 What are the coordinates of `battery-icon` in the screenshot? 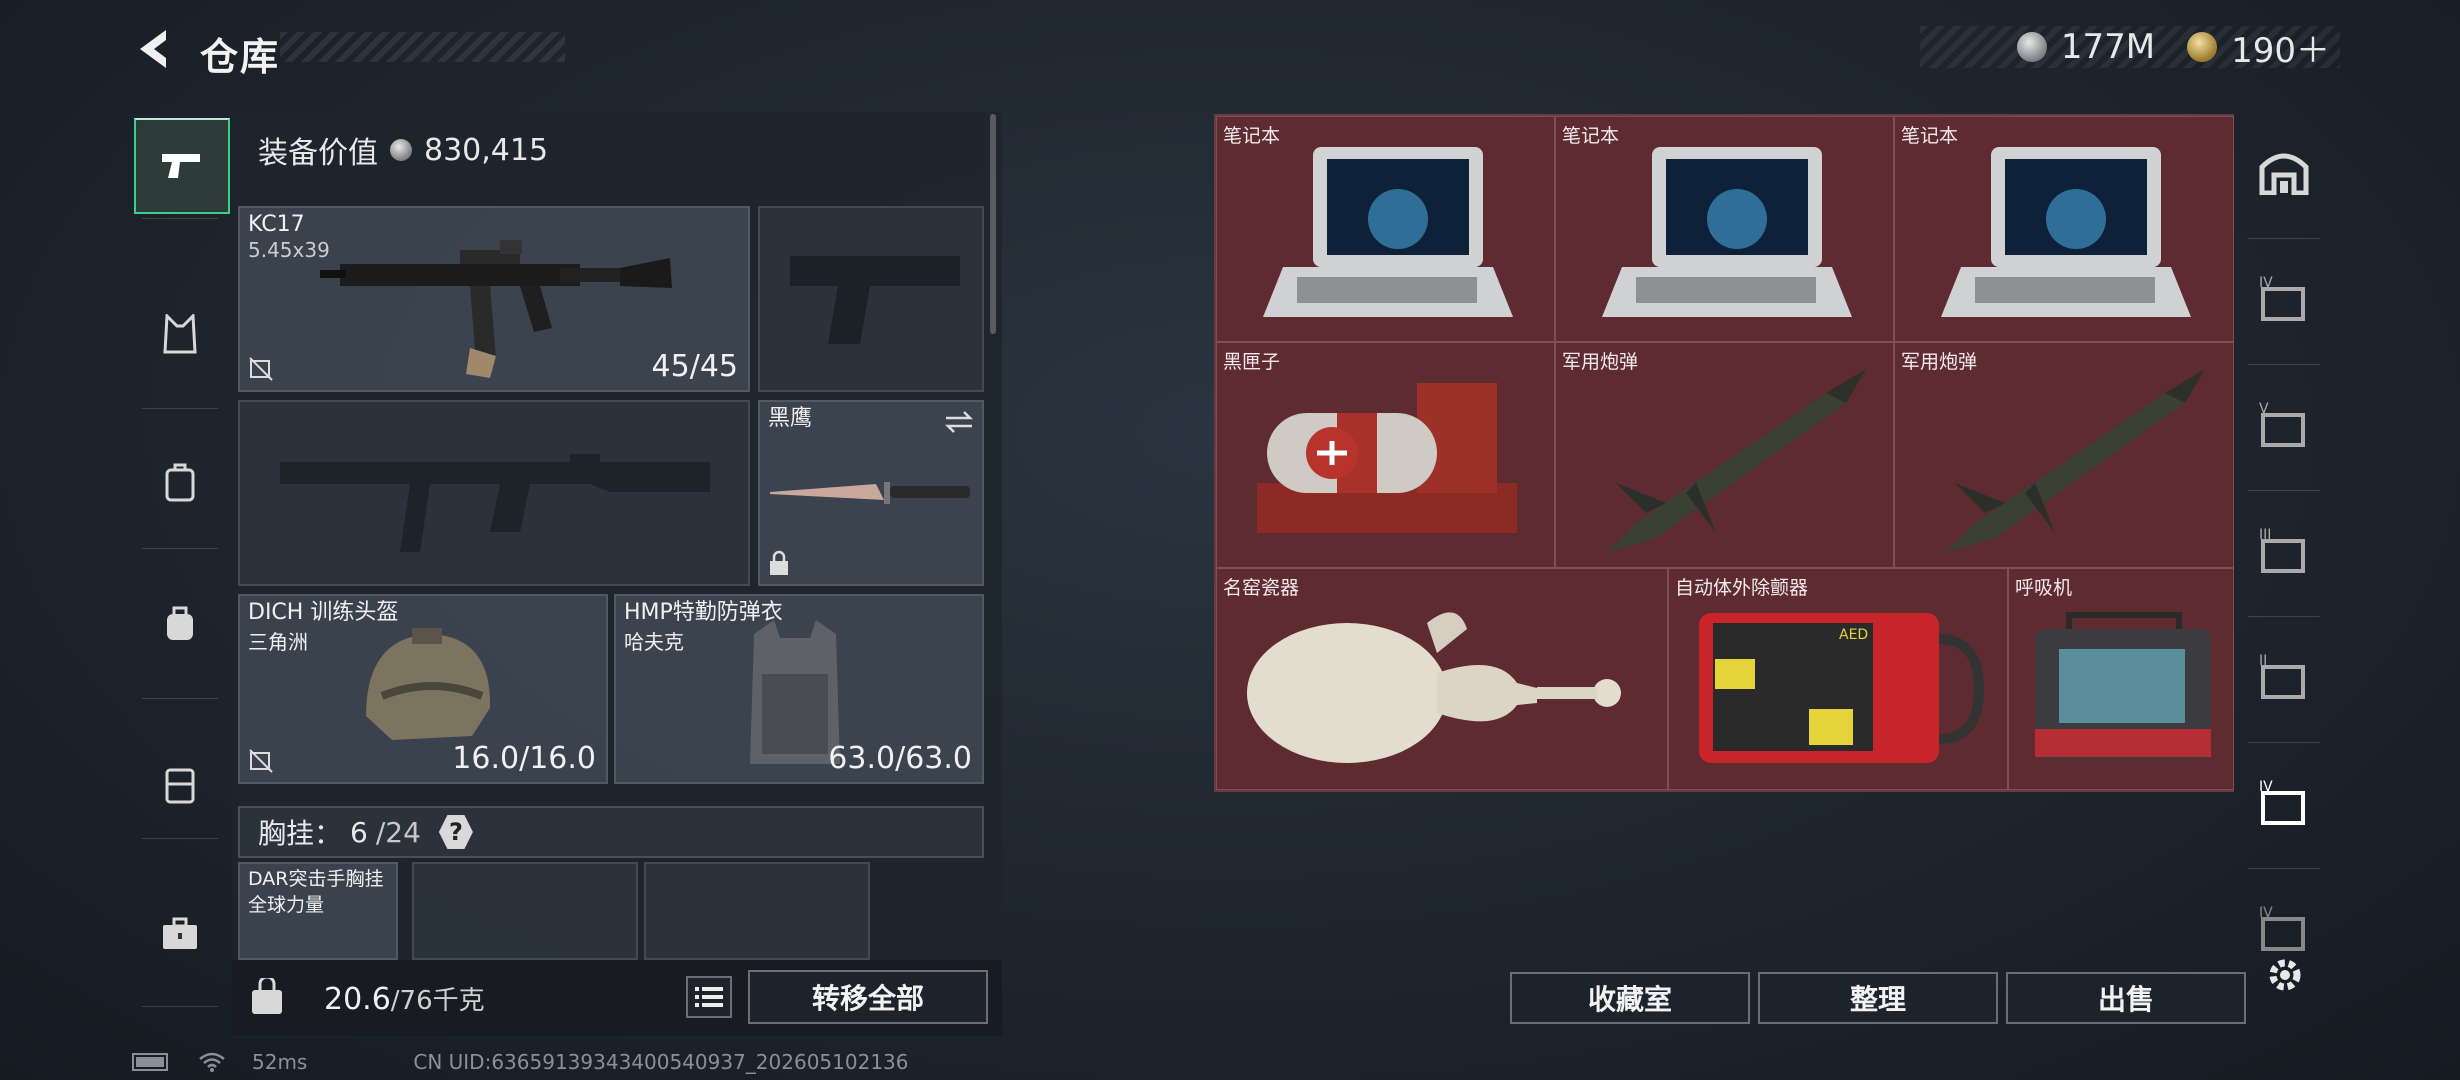 It's located at (150, 1062).